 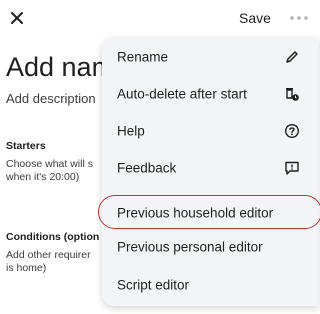 What do you see at coordinates (299, 18) in the screenshot?
I see `more-options-icon` at bounding box center [299, 18].